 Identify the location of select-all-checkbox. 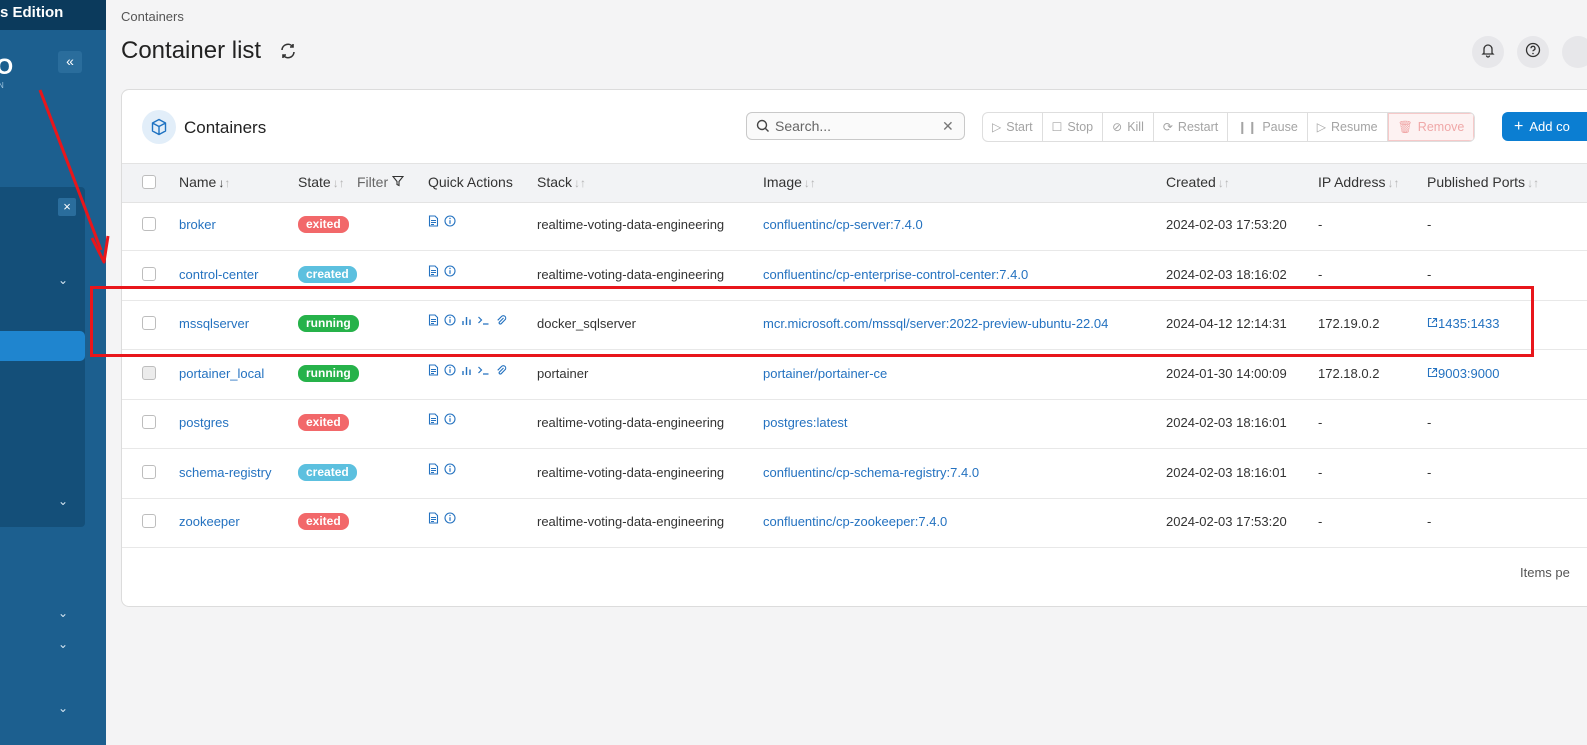
(149, 182).